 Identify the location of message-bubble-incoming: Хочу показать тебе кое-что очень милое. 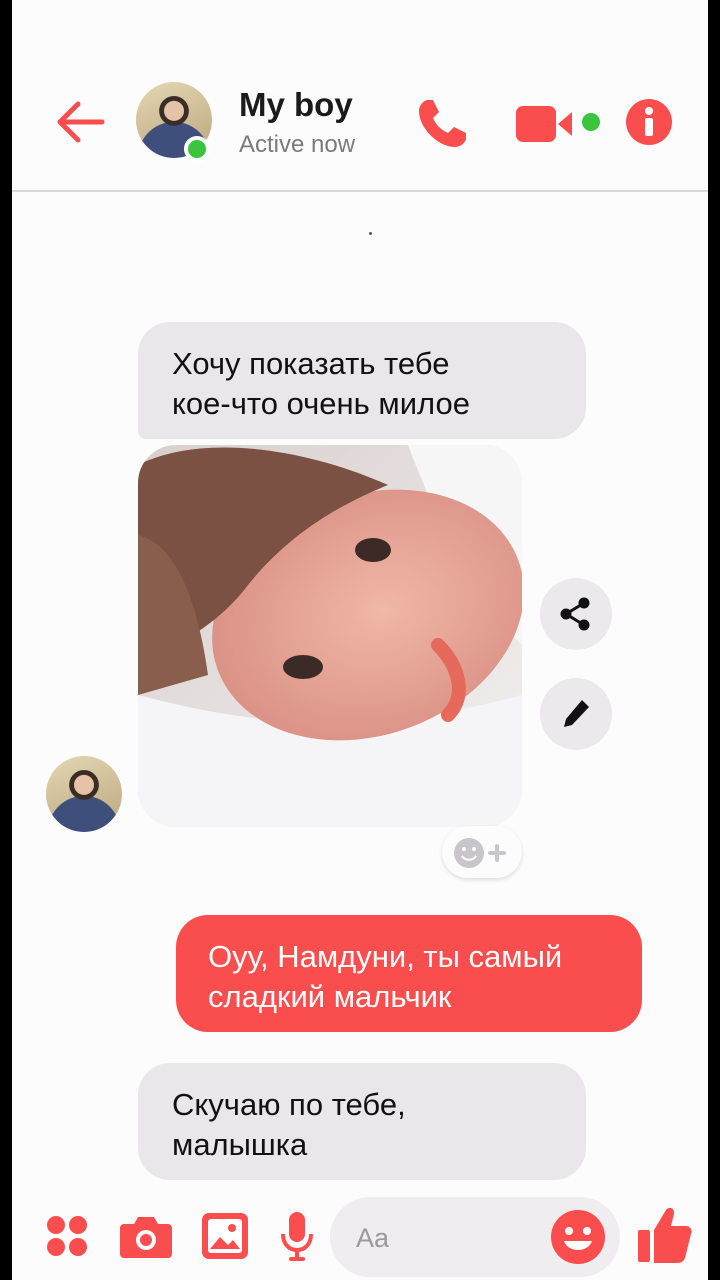
(362, 380).